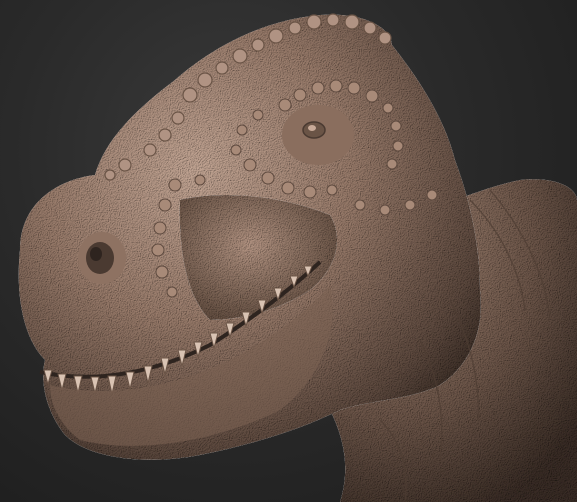  What do you see at coordinates (102, 258) in the screenshot?
I see `nostril` at bounding box center [102, 258].